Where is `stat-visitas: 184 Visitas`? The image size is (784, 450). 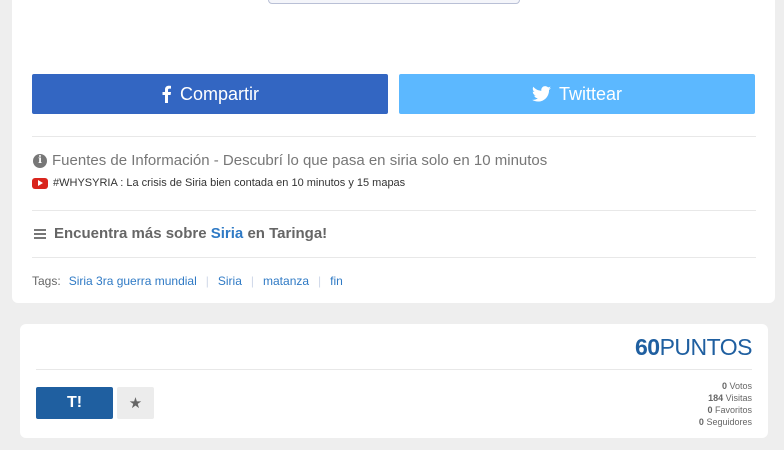
stat-visitas: 184 Visitas is located at coordinates (730, 398).